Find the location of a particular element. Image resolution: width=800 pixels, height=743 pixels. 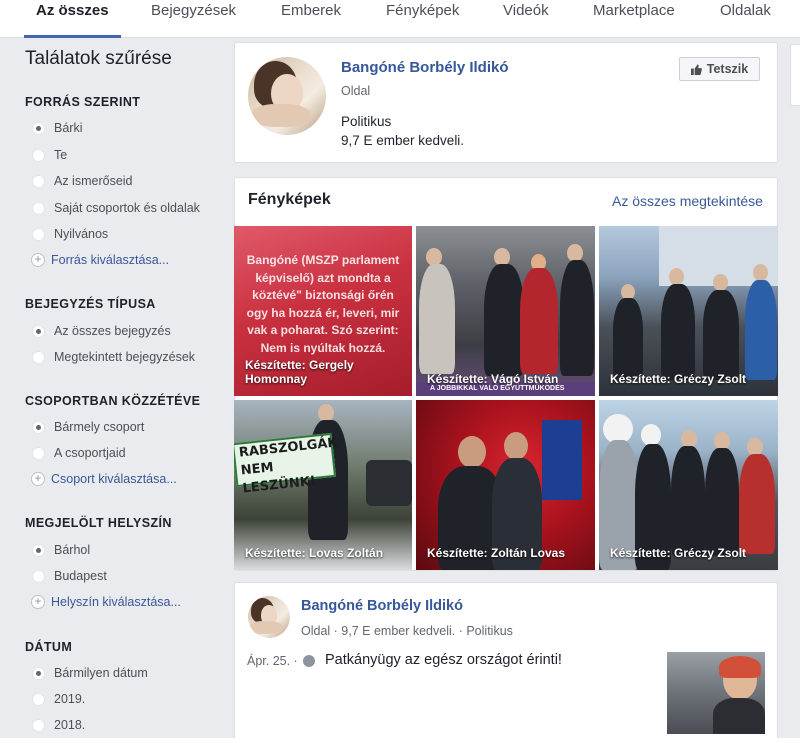

tab-photos: Fényképek is located at coordinates (422, 19).